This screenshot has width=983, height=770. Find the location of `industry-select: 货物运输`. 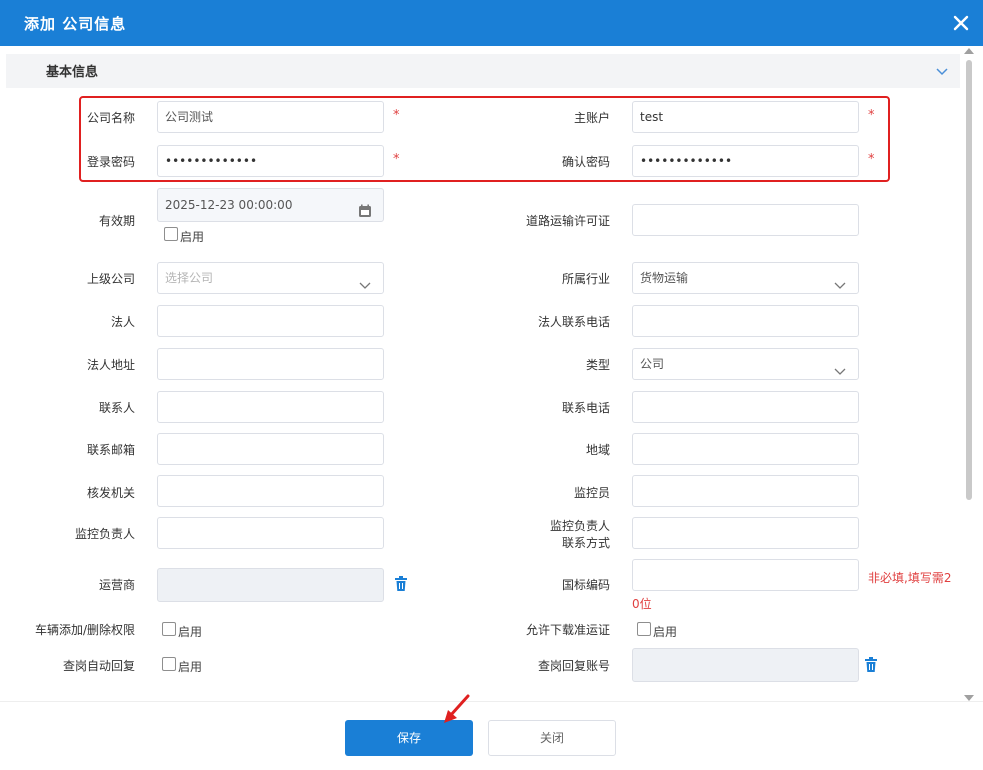

industry-select: 货物运输 is located at coordinates (745, 278).